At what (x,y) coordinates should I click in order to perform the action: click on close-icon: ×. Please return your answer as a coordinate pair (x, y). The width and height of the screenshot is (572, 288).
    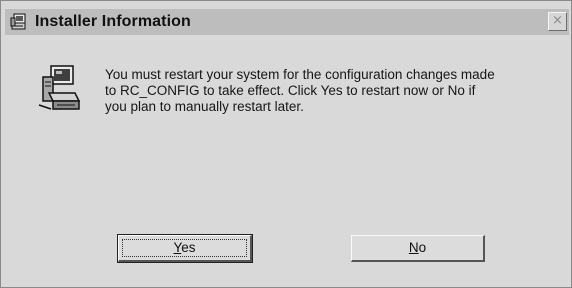
    Looking at the image, I should click on (557, 20).